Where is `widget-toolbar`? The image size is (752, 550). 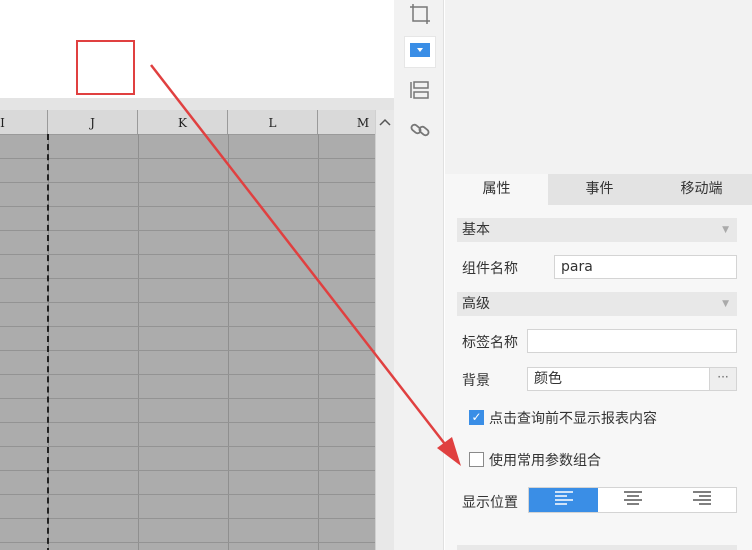
widget-toolbar is located at coordinates (419, 275).